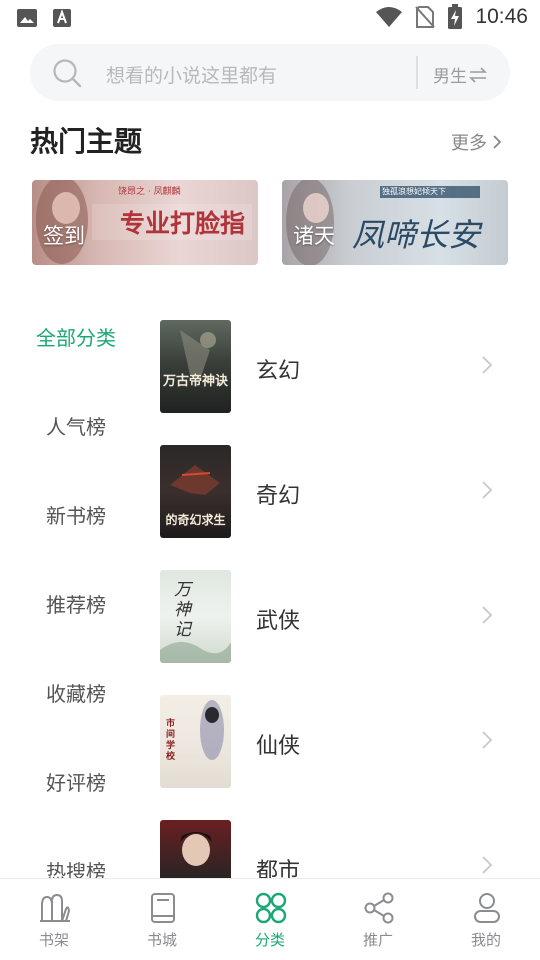 The height and width of the screenshot is (960, 540). What do you see at coordinates (171, 740) in the screenshot?
I see `cover-title: 市间学校` at bounding box center [171, 740].